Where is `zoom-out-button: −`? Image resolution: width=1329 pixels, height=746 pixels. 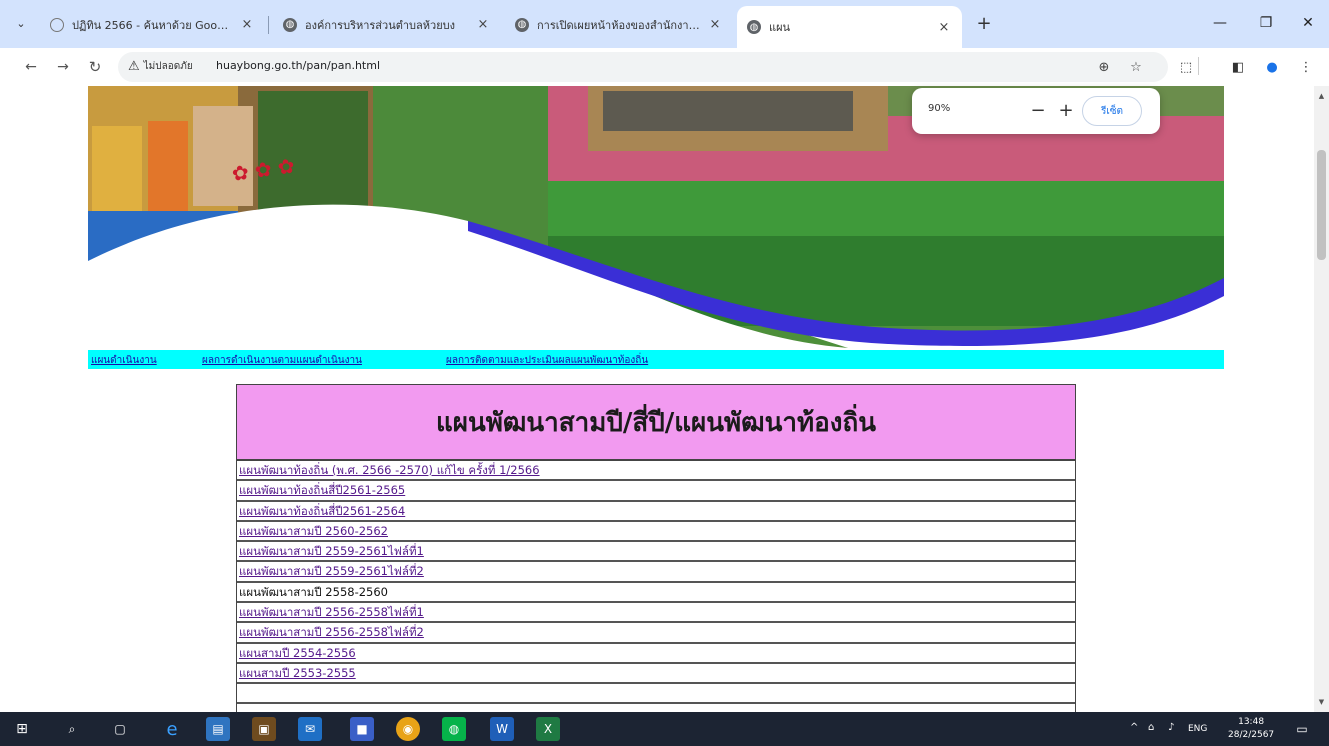 zoom-out-button: − is located at coordinates (1038, 110).